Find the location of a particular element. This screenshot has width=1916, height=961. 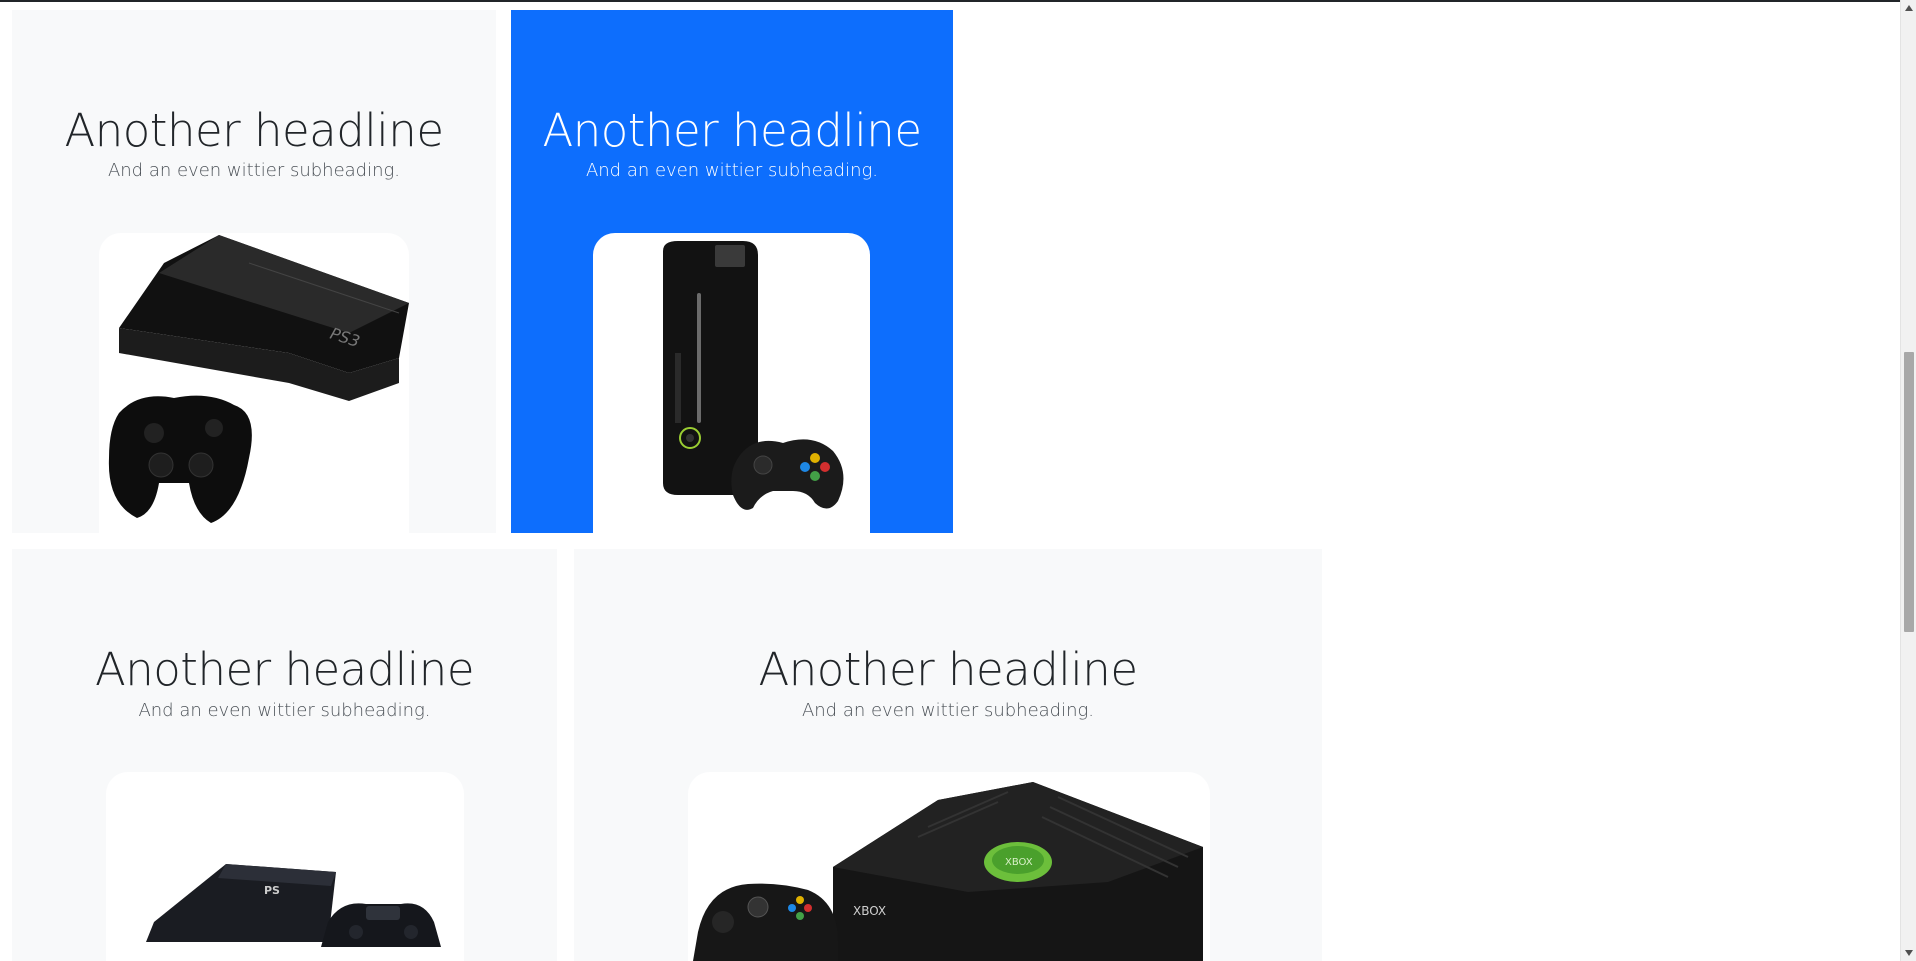

xbox-front-logo-text: XBOX is located at coordinates (869, 911).